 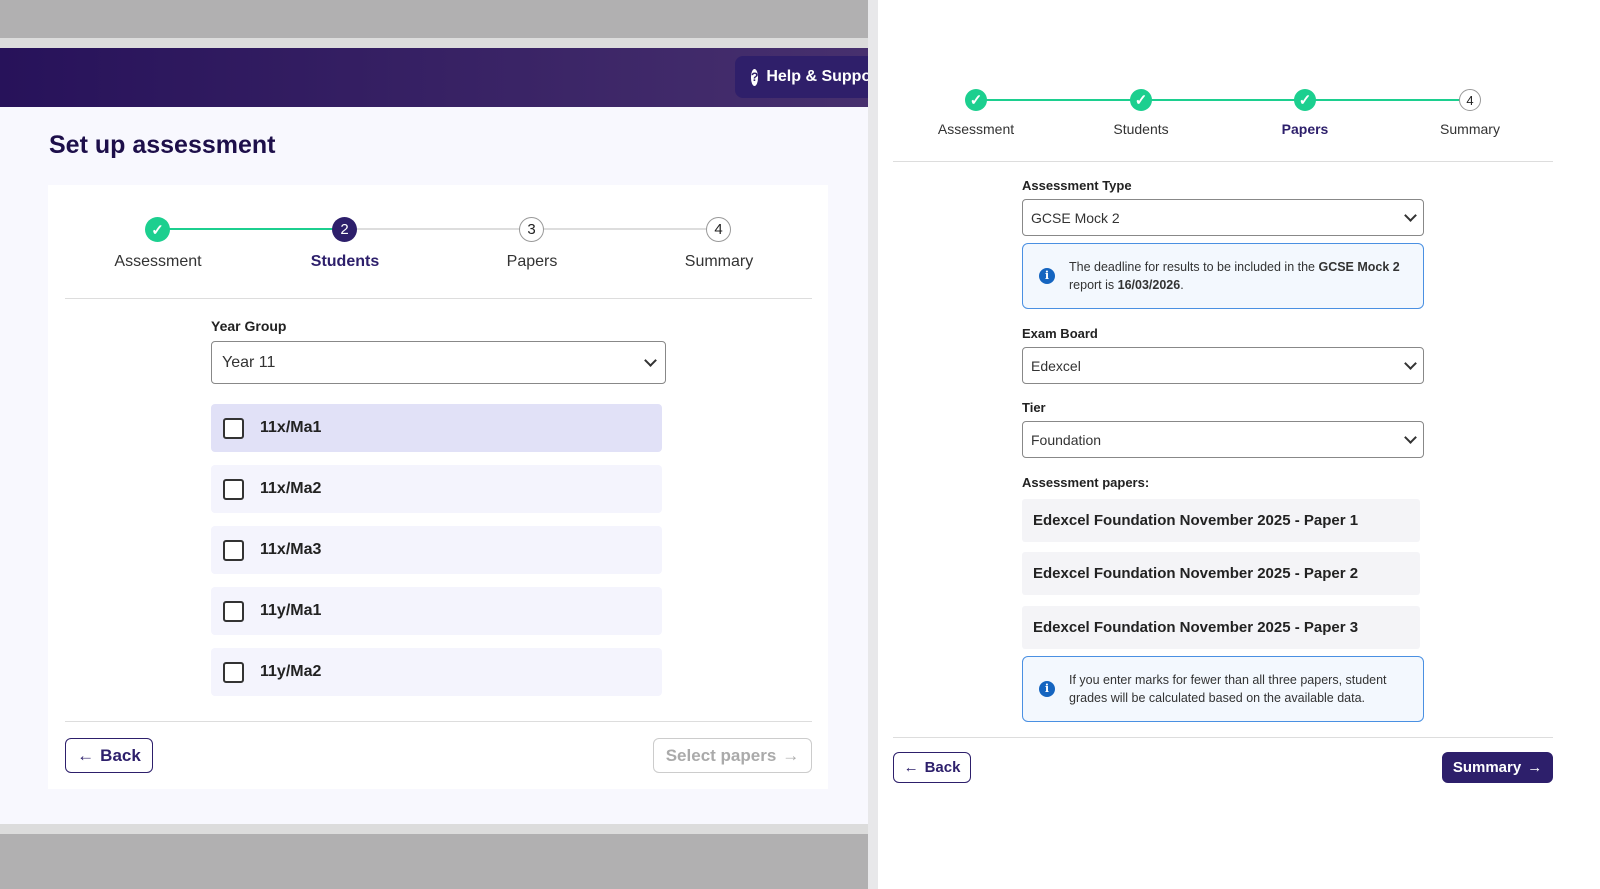 What do you see at coordinates (1223, 365) in the screenshot?
I see `exam-board-select: Edexcel` at bounding box center [1223, 365].